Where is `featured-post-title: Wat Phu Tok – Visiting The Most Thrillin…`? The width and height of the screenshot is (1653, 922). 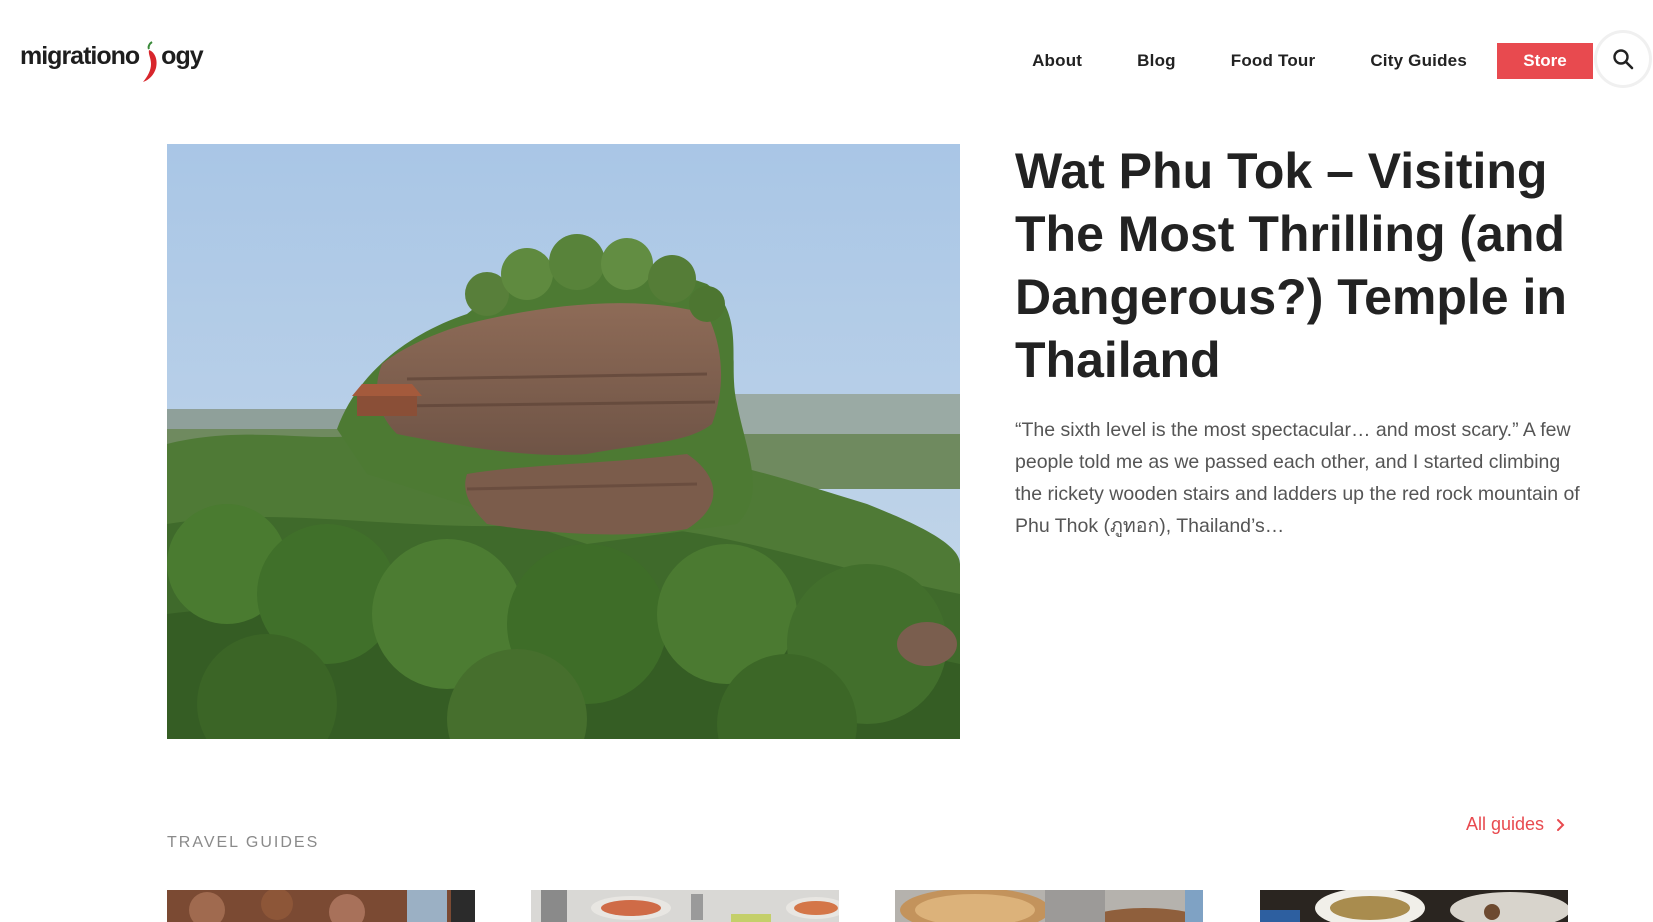 featured-post-title: Wat Phu Tok – Visiting The Most Thrillin… is located at coordinates (1300, 266).